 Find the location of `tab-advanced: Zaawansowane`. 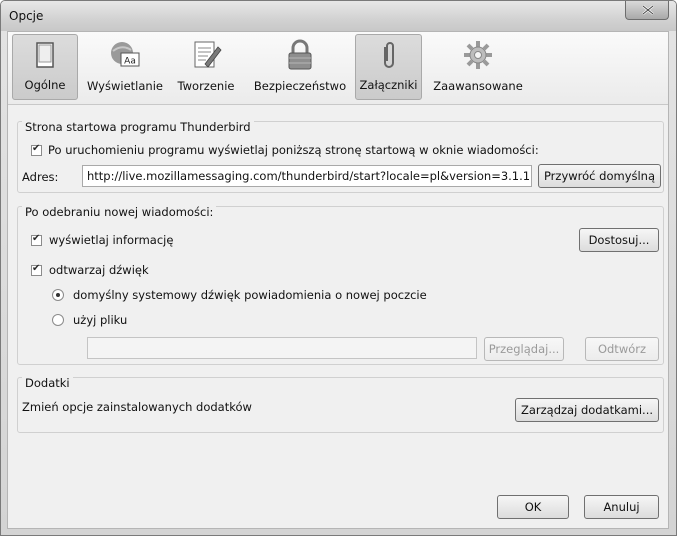

tab-advanced: Zaawansowane is located at coordinates (478, 67).